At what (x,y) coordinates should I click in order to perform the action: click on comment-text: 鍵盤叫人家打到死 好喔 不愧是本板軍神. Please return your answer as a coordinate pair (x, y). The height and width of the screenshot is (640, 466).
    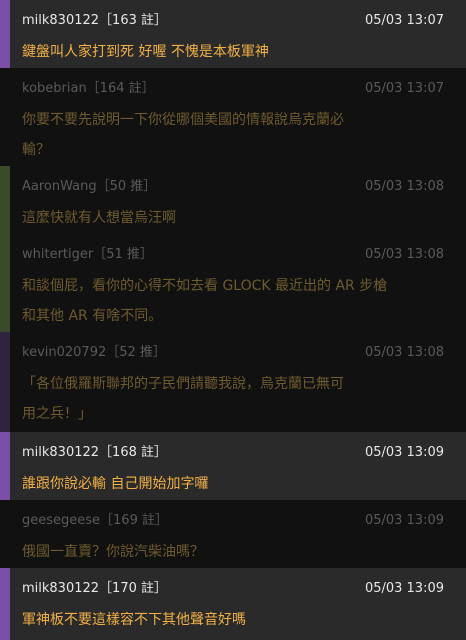
    Looking at the image, I should click on (231, 52).